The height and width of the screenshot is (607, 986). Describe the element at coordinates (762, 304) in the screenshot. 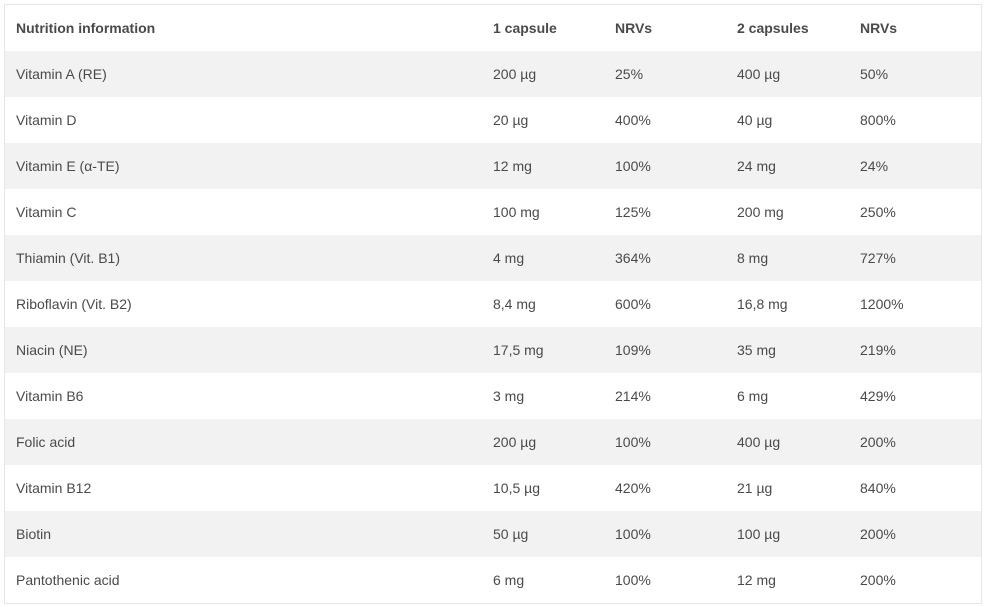

I see `two-capsules-amount-cell: 16,8 mg` at that location.